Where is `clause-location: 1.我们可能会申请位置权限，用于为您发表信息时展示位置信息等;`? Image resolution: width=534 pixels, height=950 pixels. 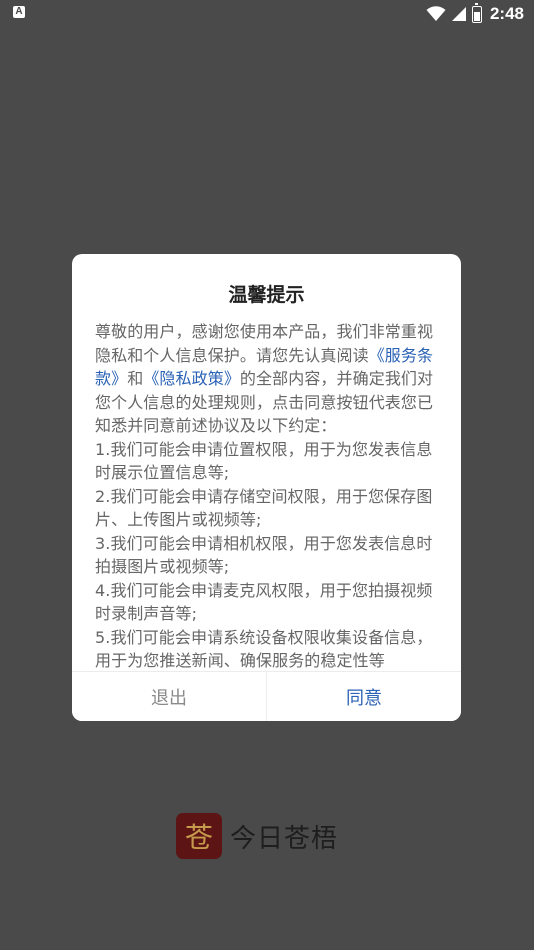
clause-location: 1.我们可能会申请位置权限，用于为您发表信息时展示位置信息等; is located at coordinates (264, 461).